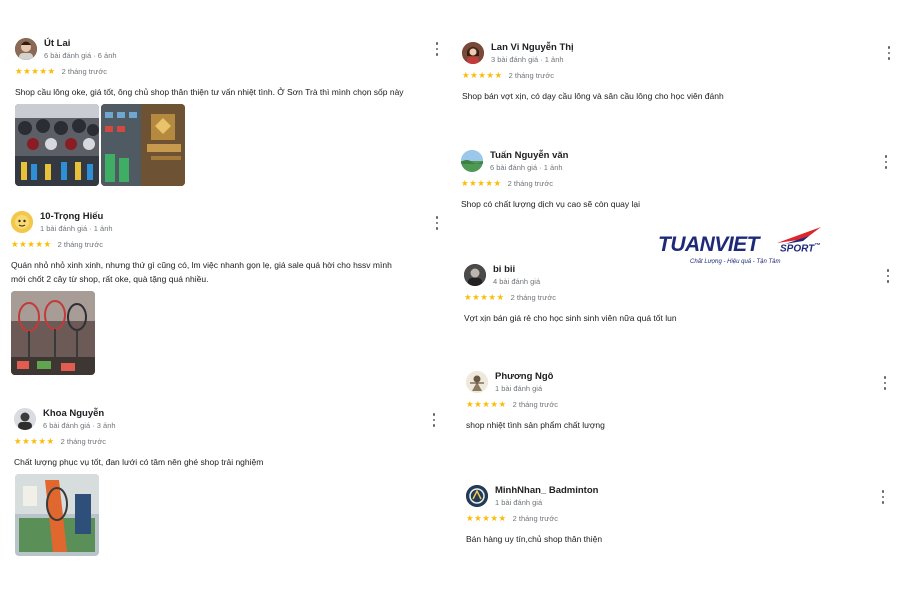 This screenshot has width=900, height=600. I want to click on shop-shelf-photo-icon, so click(57, 145).